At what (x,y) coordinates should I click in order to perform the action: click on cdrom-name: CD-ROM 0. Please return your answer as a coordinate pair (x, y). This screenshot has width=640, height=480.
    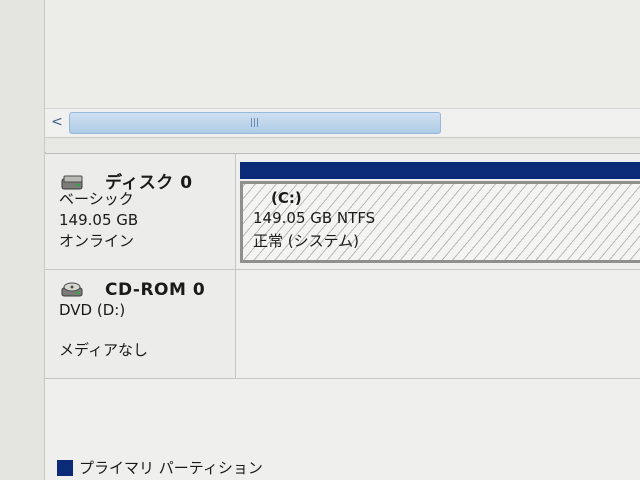
    Looking at the image, I should click on (155, 290).